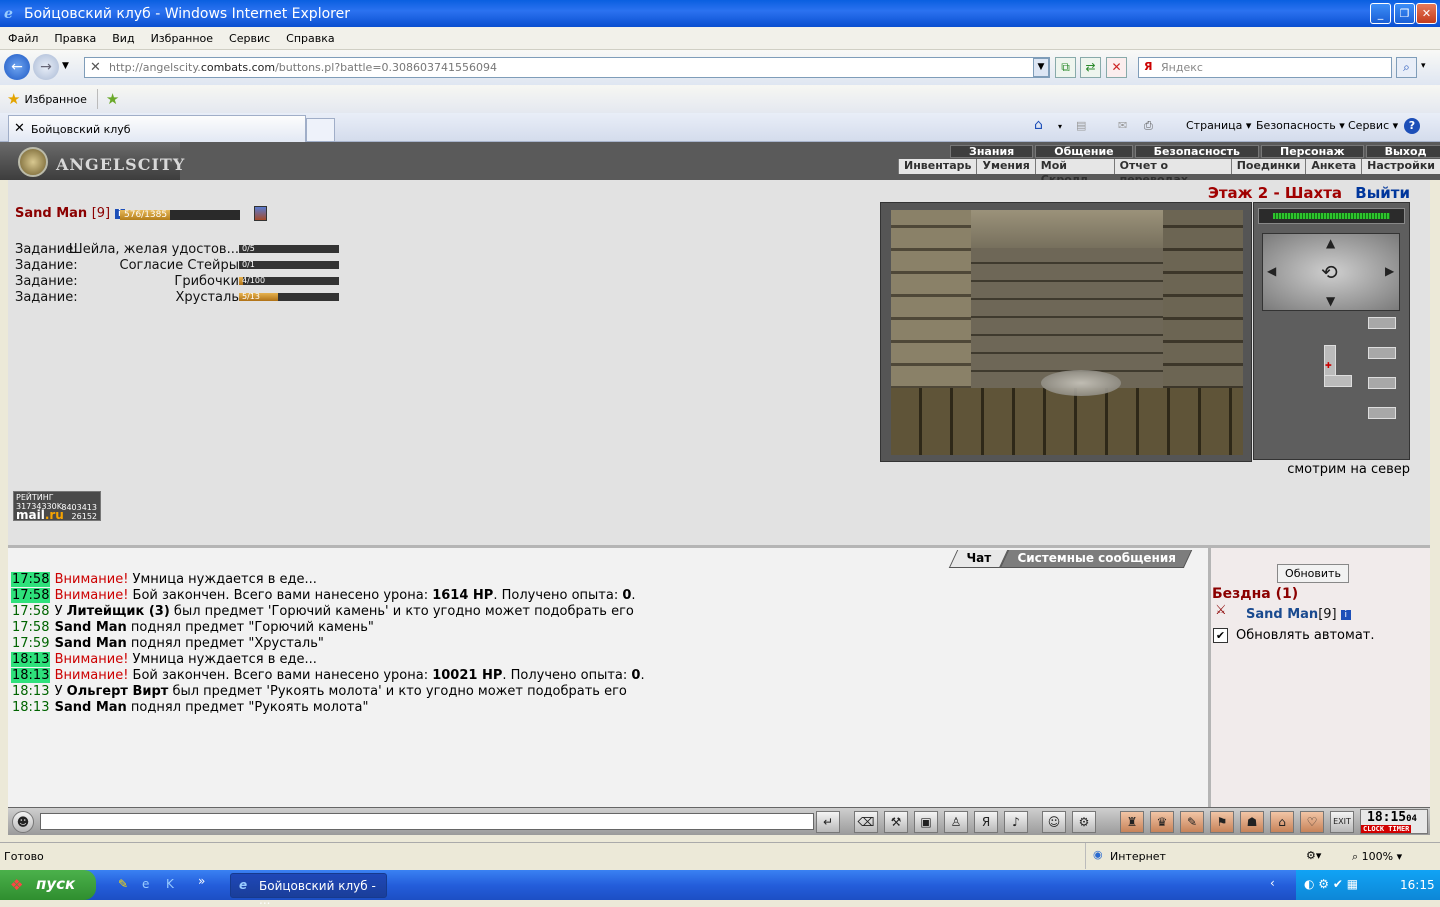 This screenshot has height=907, width=1440. What do you see at coordinates (206, 281) in the screenshot?
I see `quest-name: Грибочки` at bounding box center [206, 281].